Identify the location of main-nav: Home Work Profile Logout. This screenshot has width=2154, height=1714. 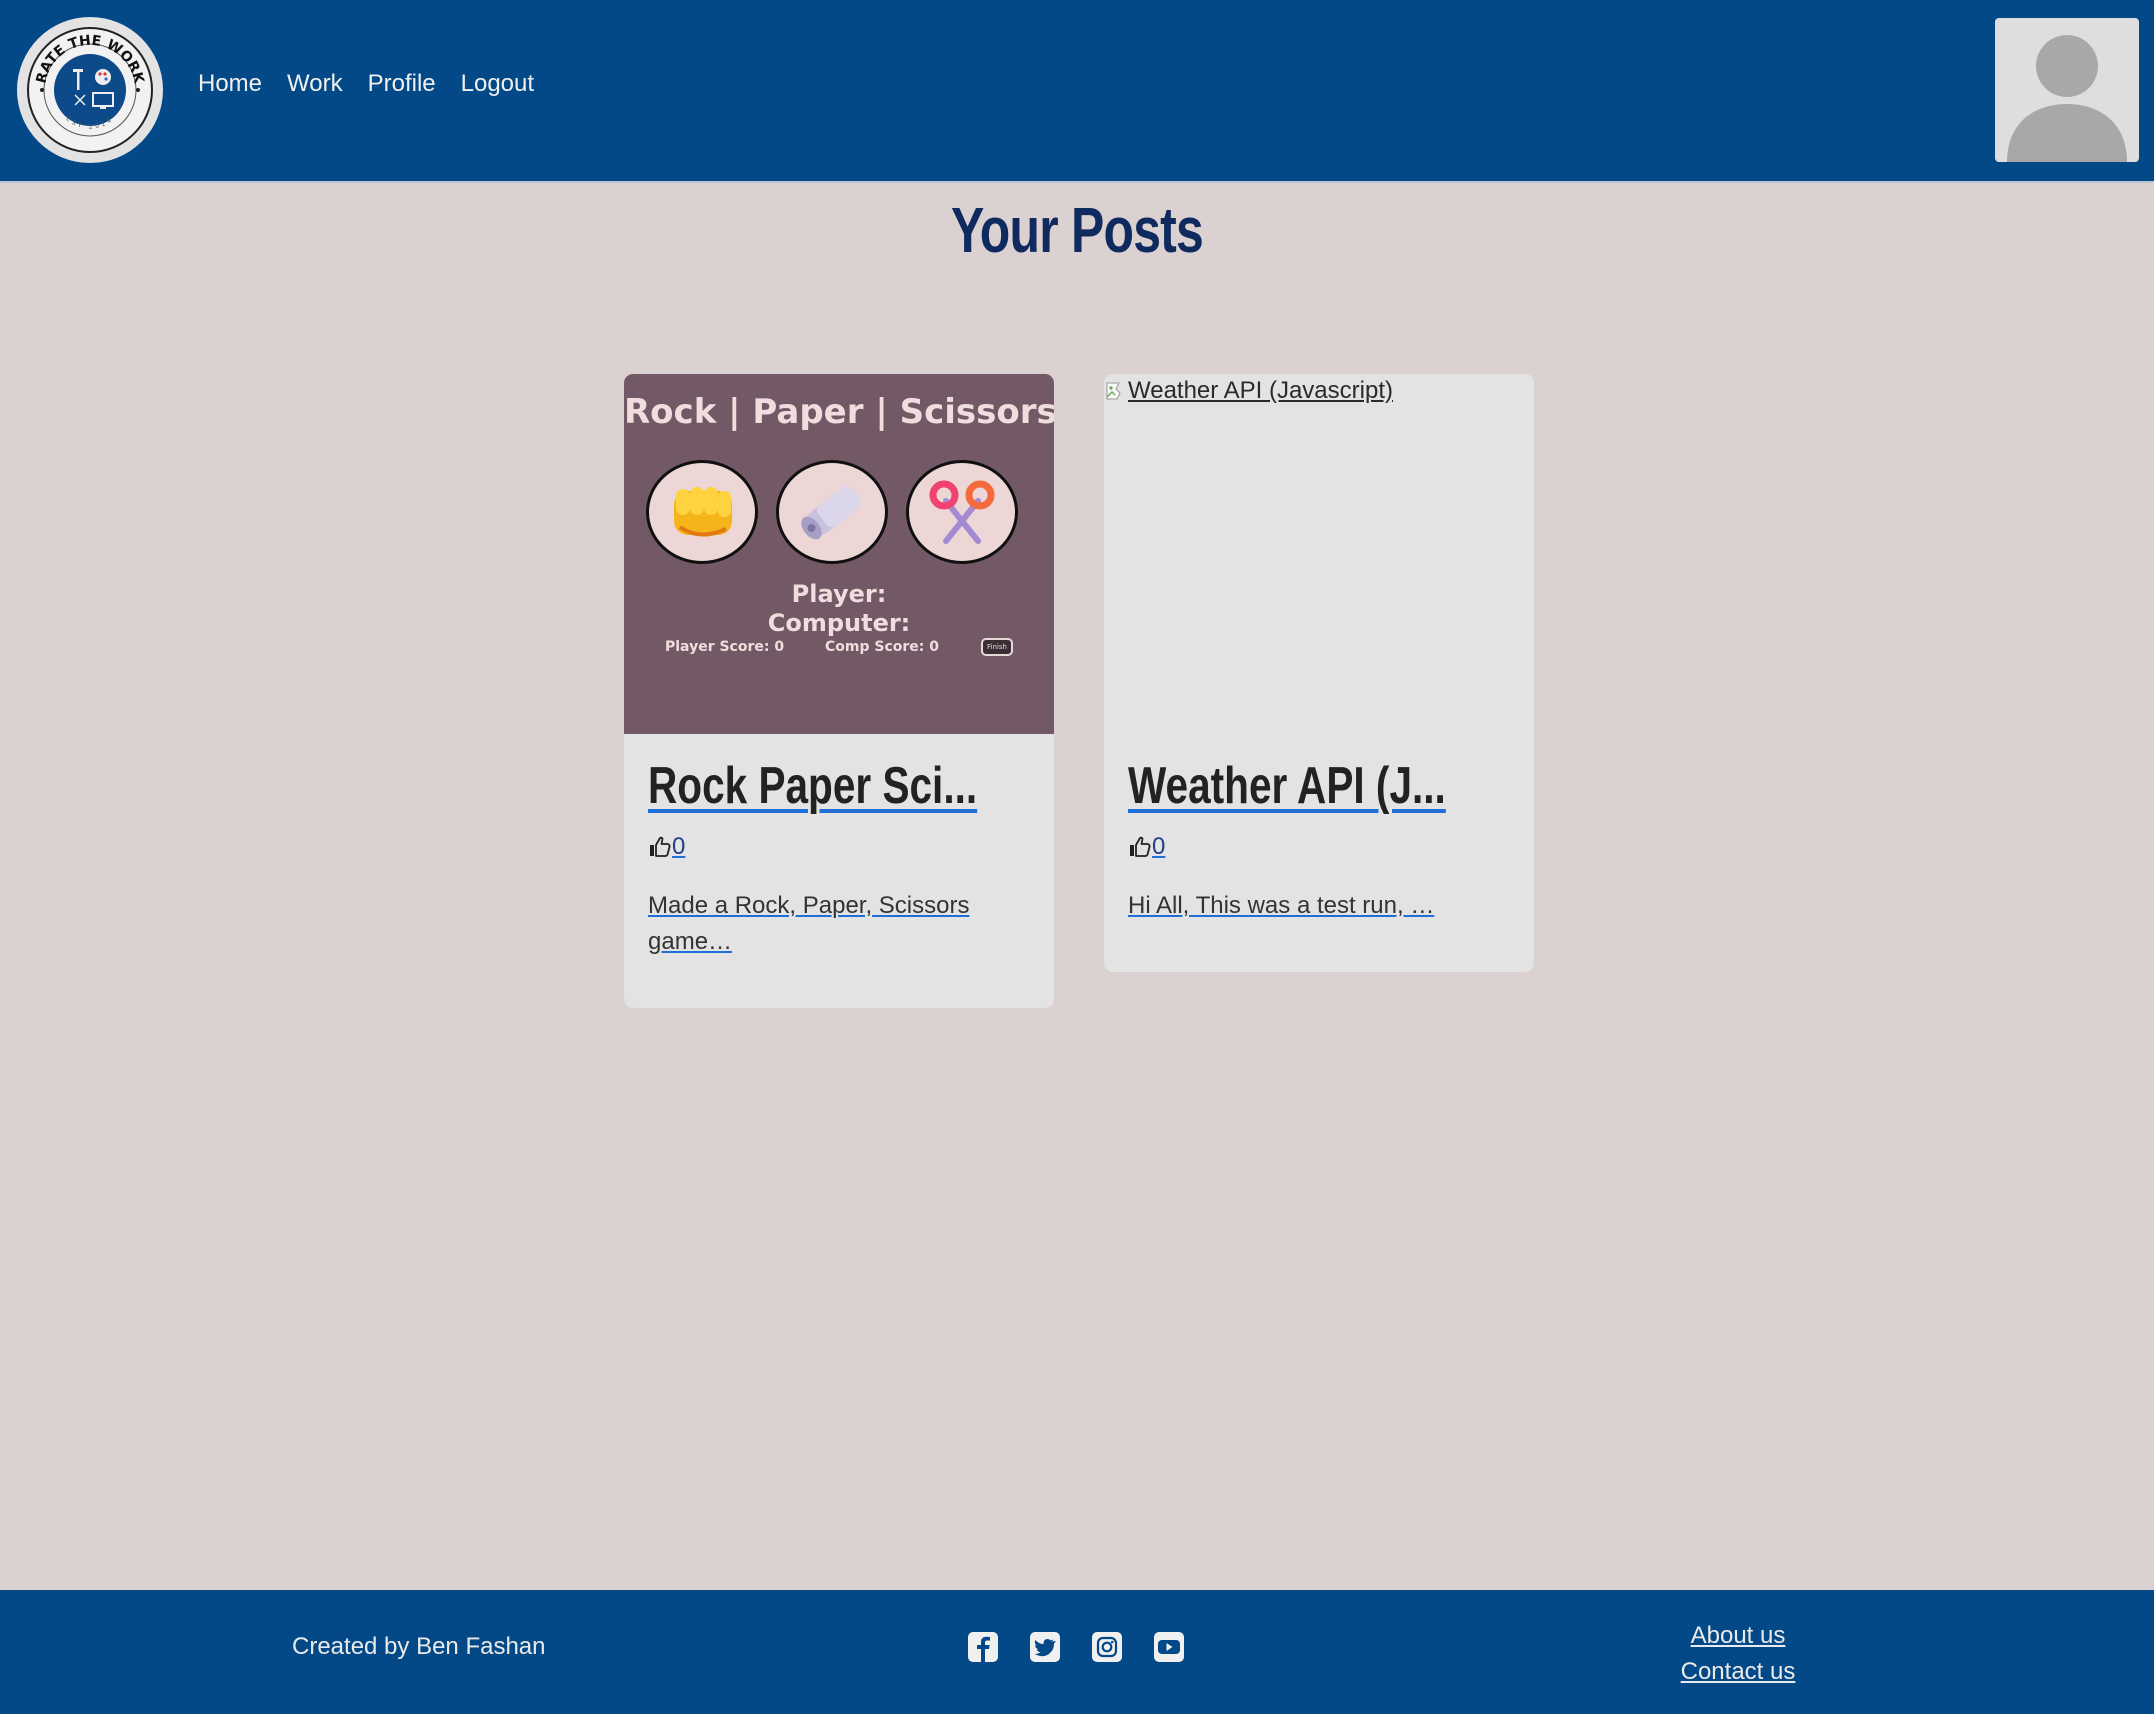
(366, 84).